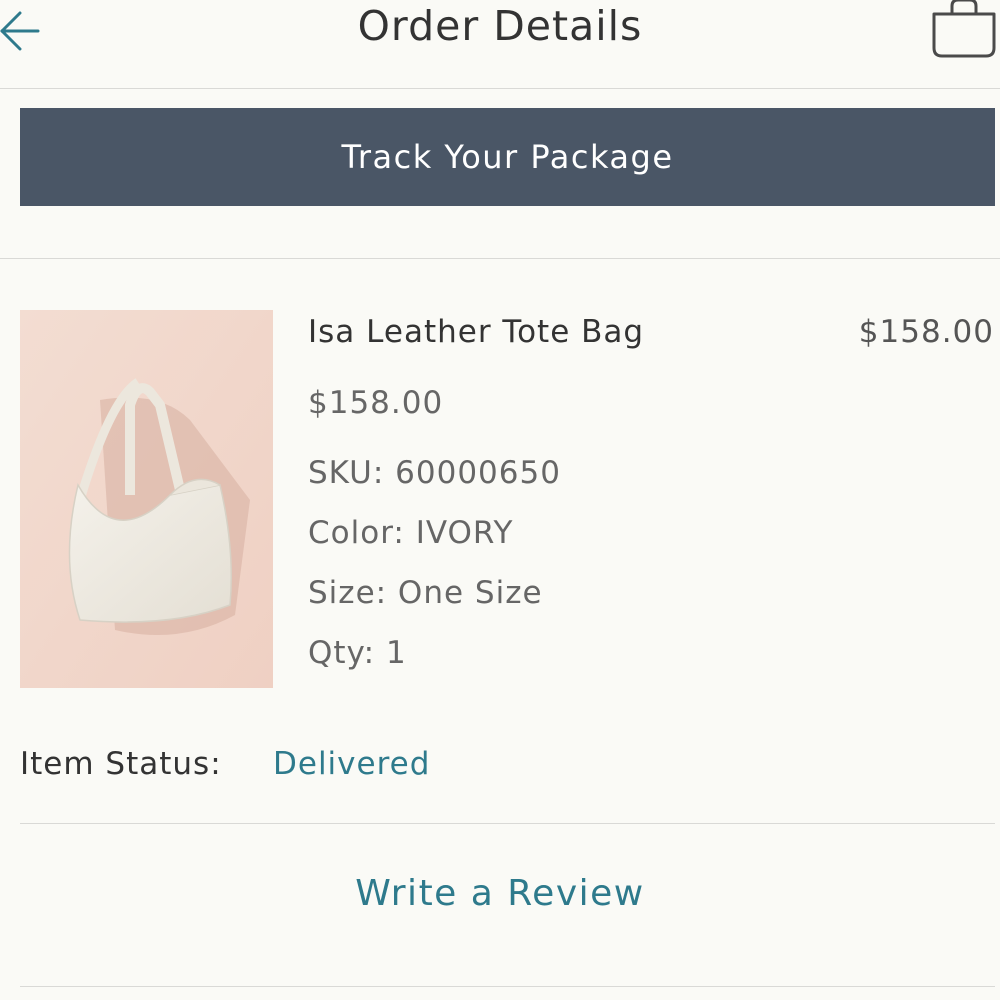 The image size is (1000, 1000). Describe the element at coordinates (500, 26) in the screenshot. I see `page-title: Order Details` at that location.